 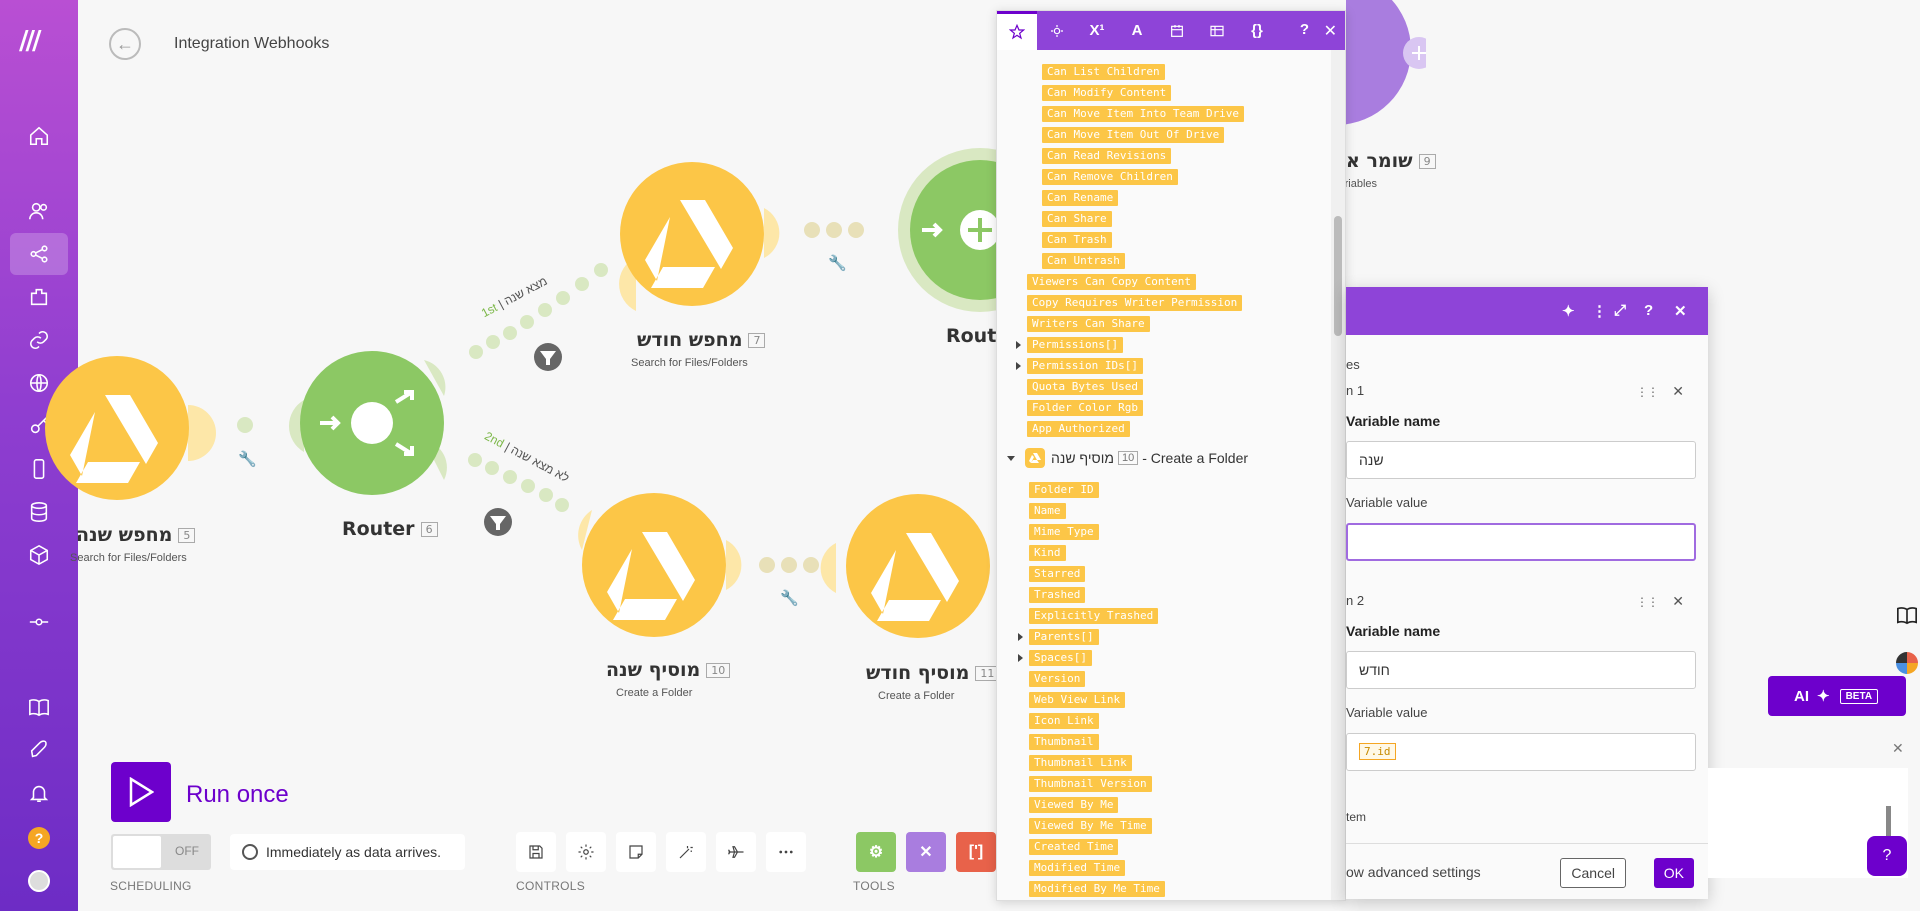 What do you see at coordinates (1386, 70) in the screenshot?
I see `module-9-tools` at bounding box center [1386, 70].